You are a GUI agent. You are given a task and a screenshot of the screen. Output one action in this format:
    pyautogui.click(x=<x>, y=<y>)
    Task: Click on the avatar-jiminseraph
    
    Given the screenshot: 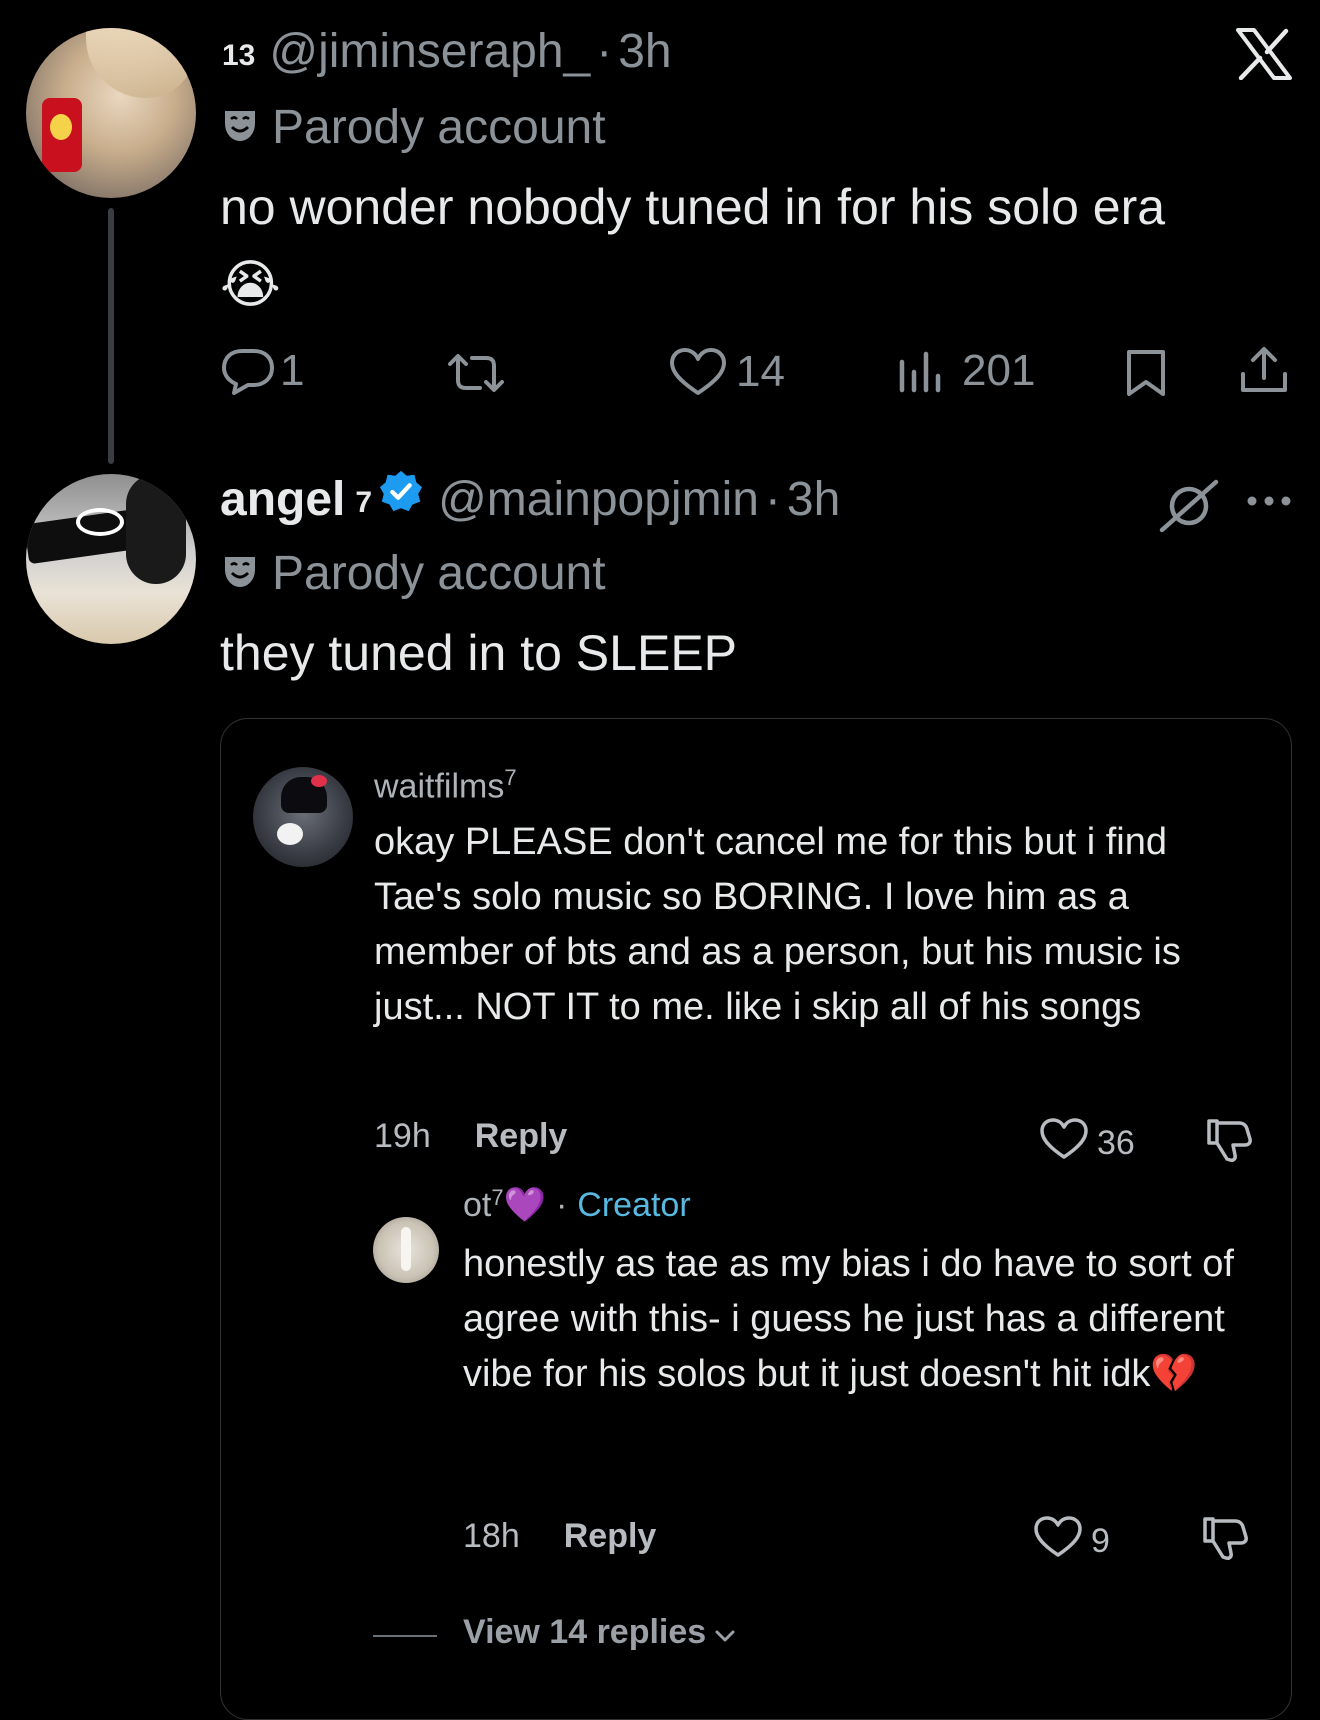 What is the action you would take?
    pyautogui.click(x=111, y=113)
    